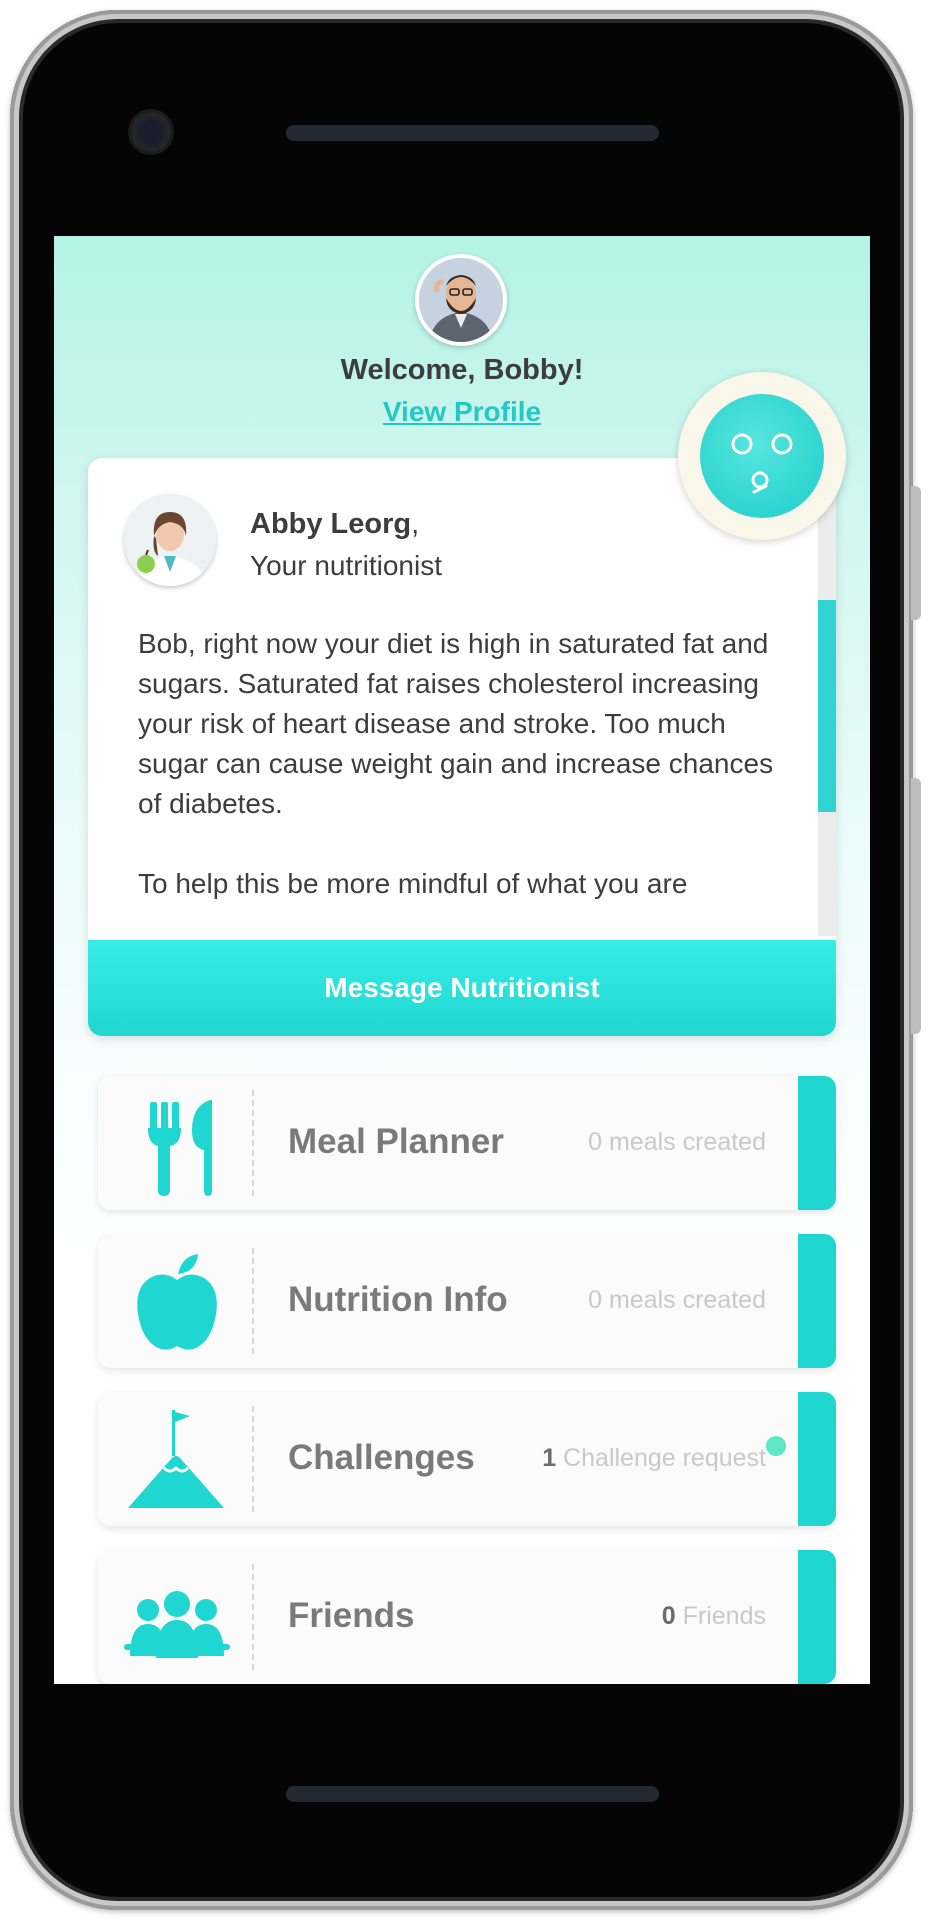 This screenshot has height=1920, width=928. I want to click on mountain-flag-icon, so click(177, 1459).